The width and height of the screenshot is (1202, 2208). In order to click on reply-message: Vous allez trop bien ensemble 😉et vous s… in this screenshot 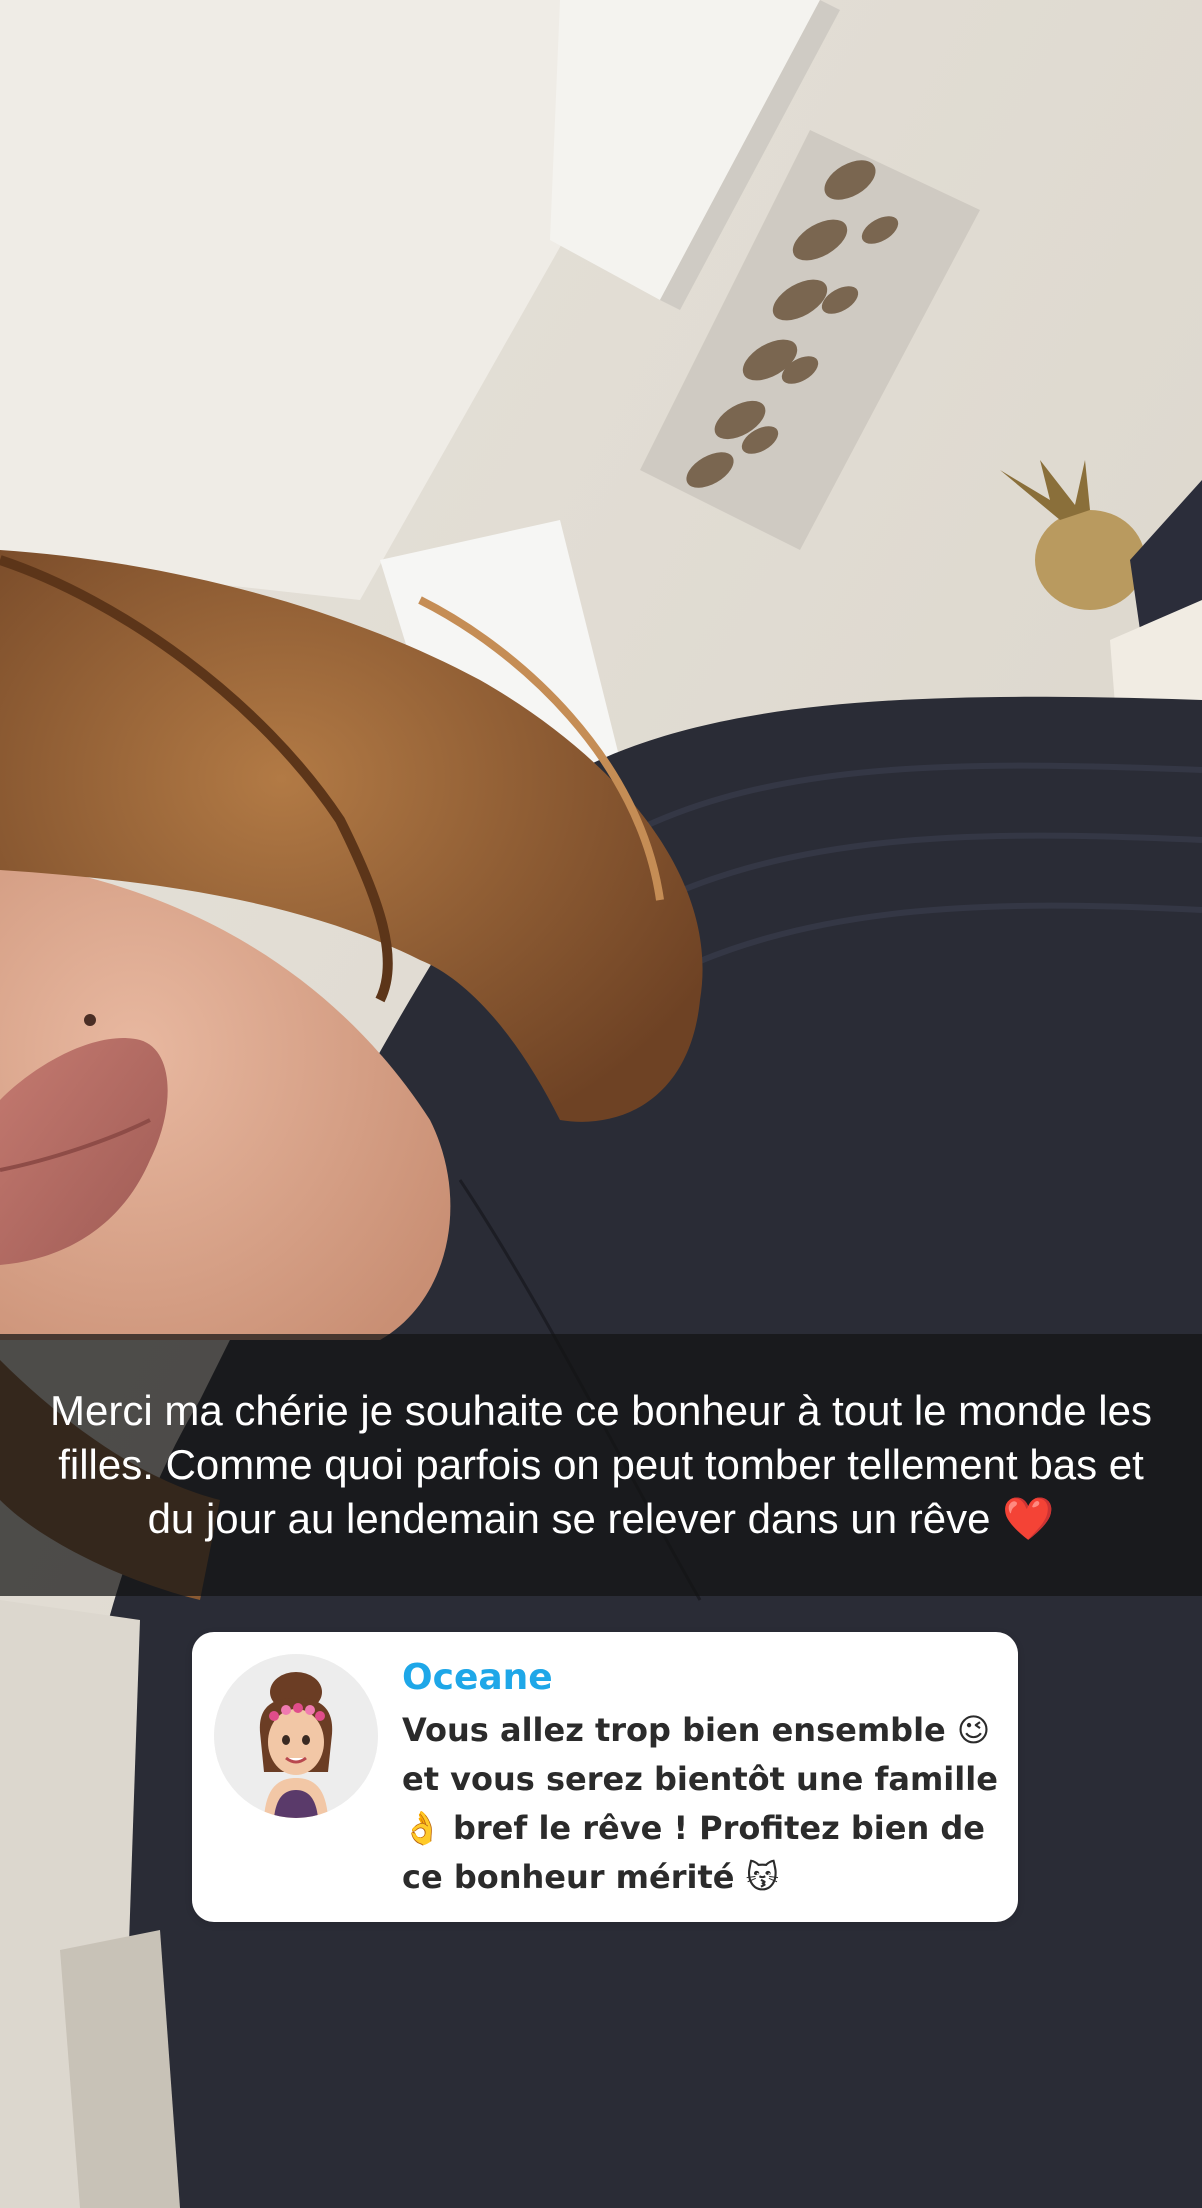, I will do `click(700, 1803)`.